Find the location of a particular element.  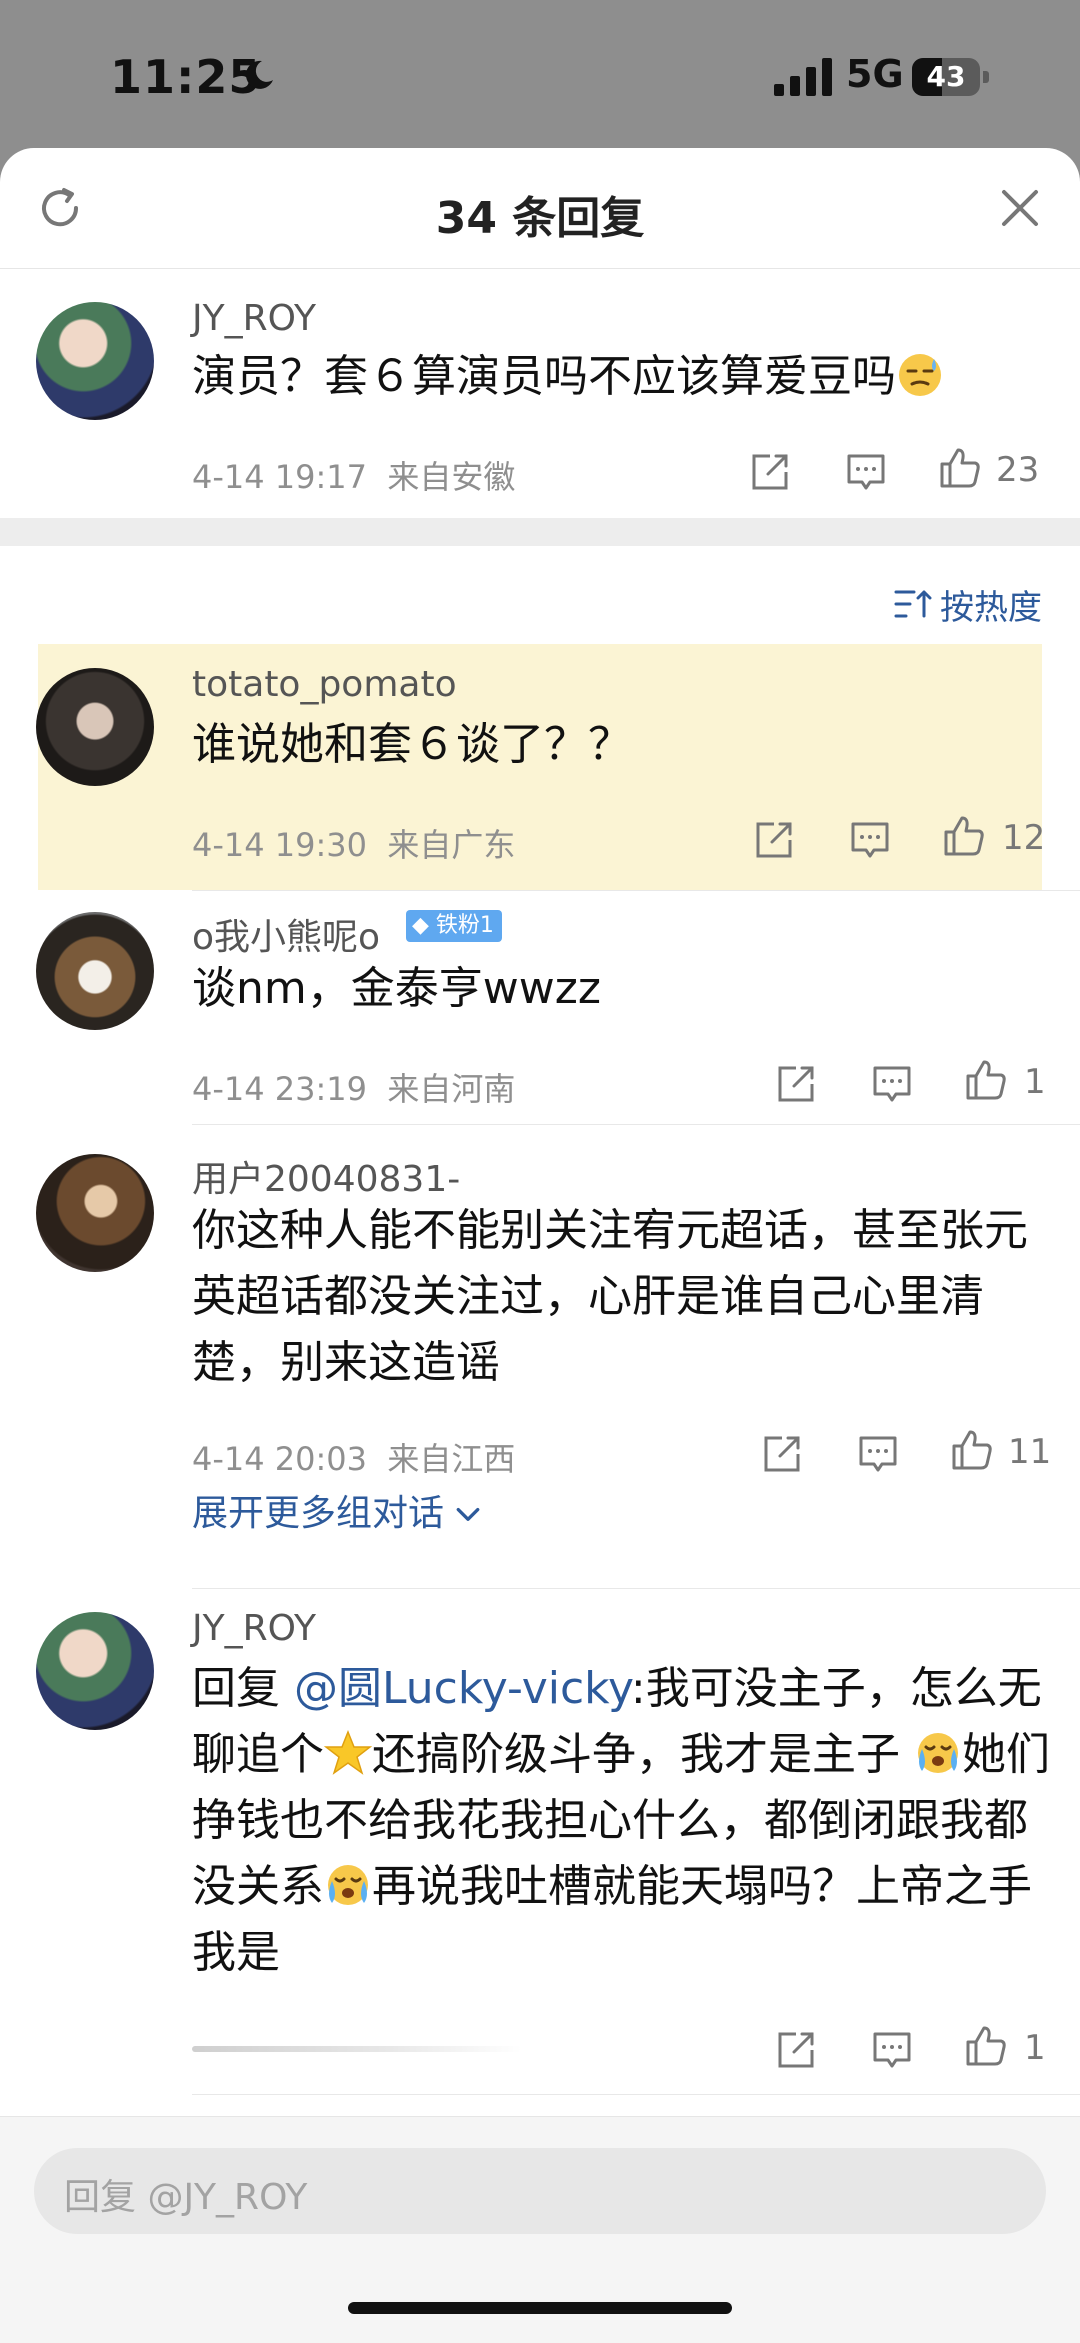

username: o我小熊呢o is located at coordinates (286, 934).